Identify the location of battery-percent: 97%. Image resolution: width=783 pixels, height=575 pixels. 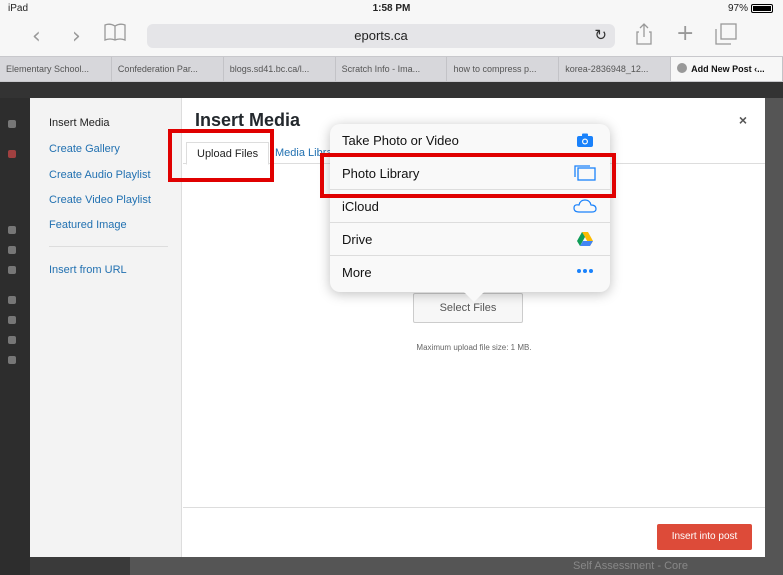
(737, 8).